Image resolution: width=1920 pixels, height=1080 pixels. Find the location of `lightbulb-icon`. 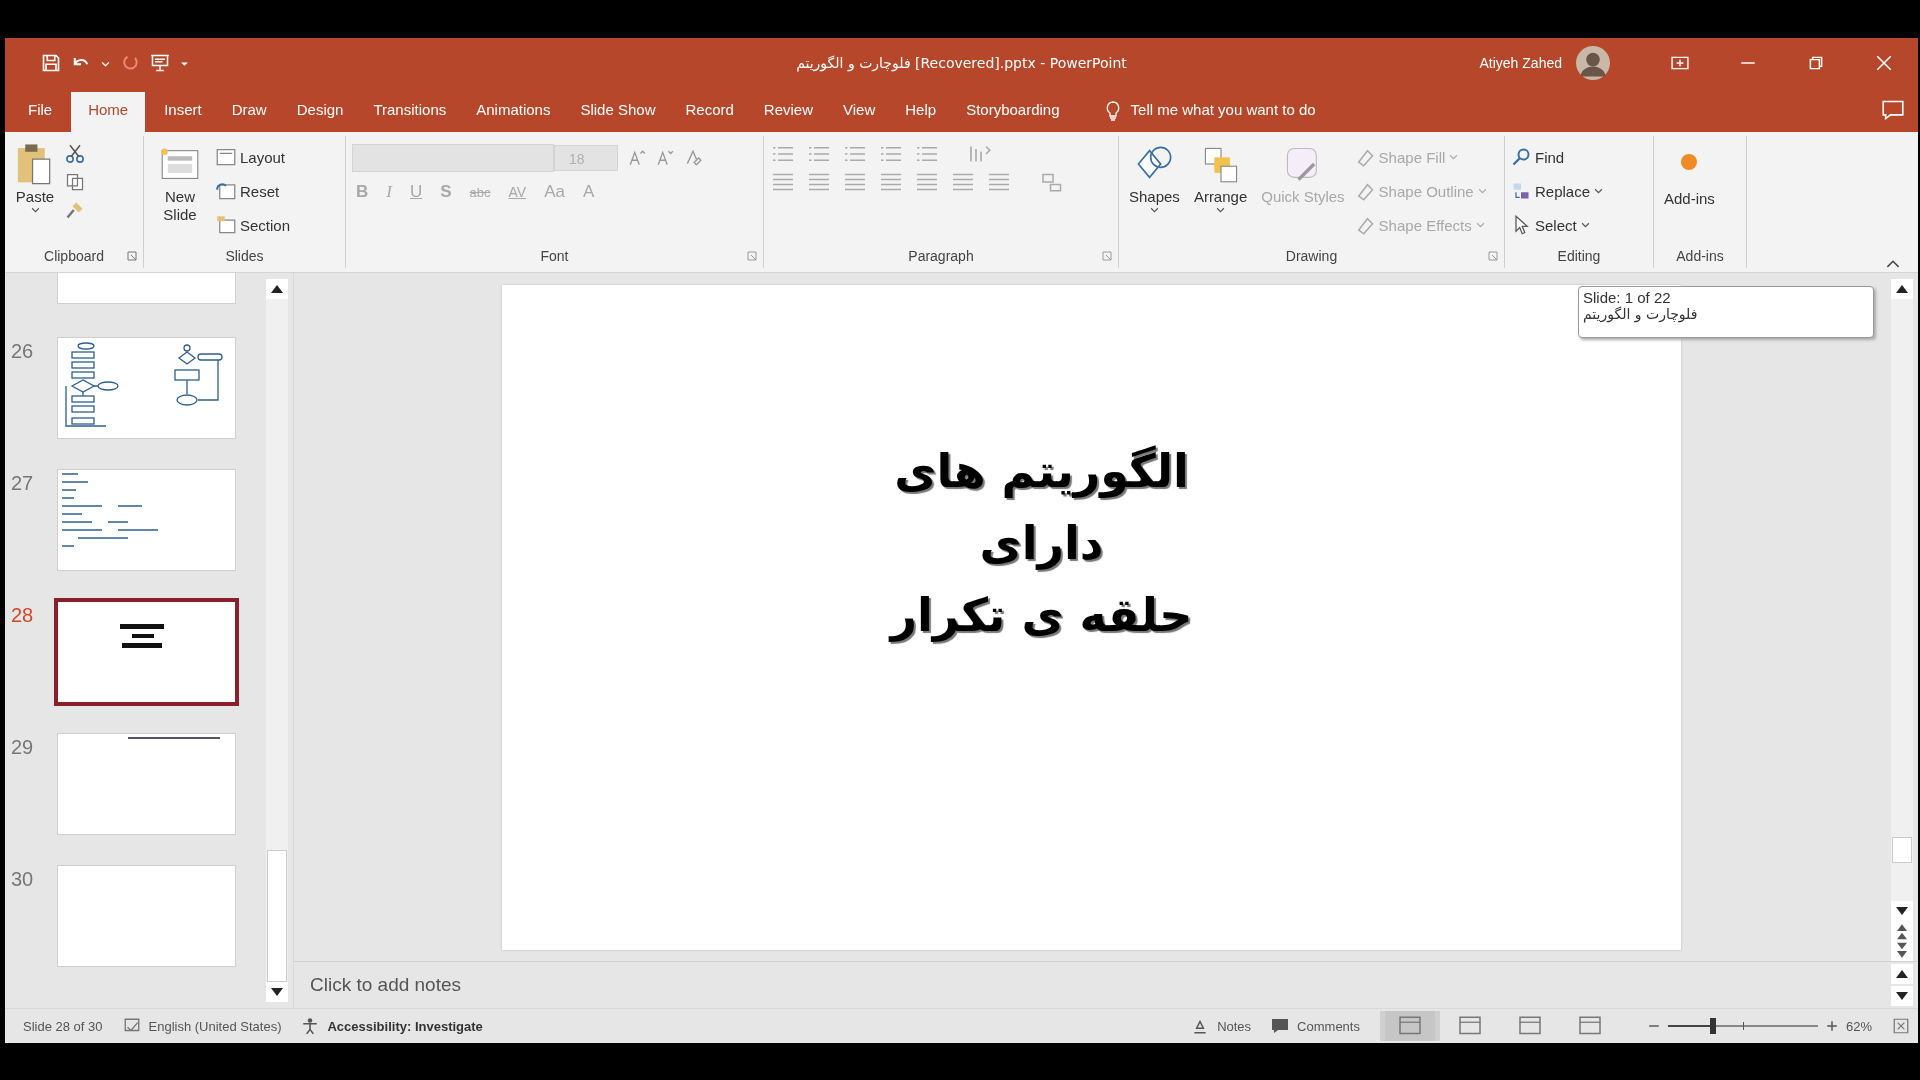

lightbulb-icon is located at coordinates (1112, 111).